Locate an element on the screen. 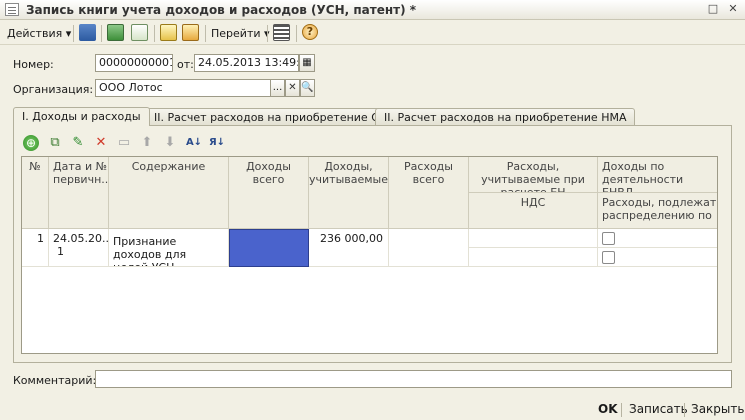  move-down-icon: ⬇ is located at coordinates (170, 143).